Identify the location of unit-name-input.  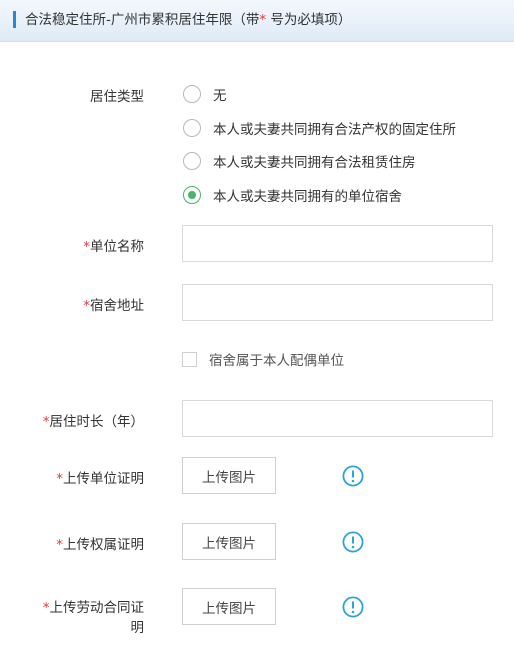
(337, 243).